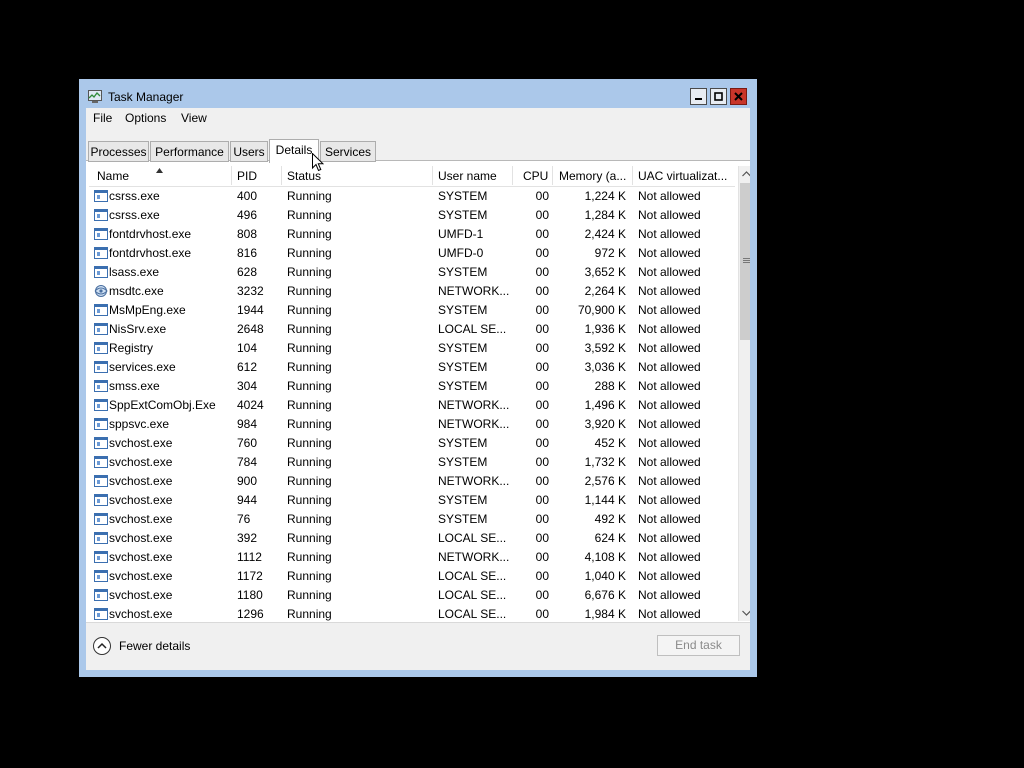  What do you see at coordinates (744, 613) in the screenshot?
I see `scroll-down-button` at bounding box center [744, 613].